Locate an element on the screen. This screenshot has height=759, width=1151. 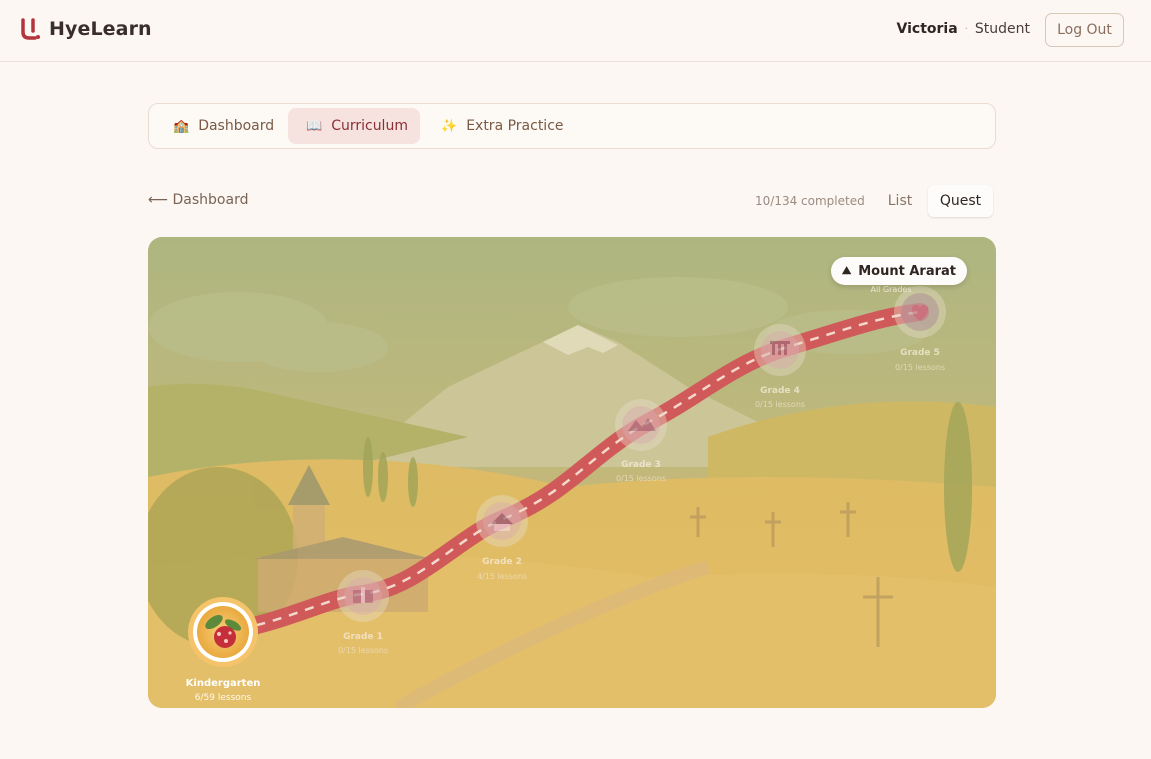
node-kindergarten: Kindergarten 6/59 lessons is located at coordinates (223, 650).